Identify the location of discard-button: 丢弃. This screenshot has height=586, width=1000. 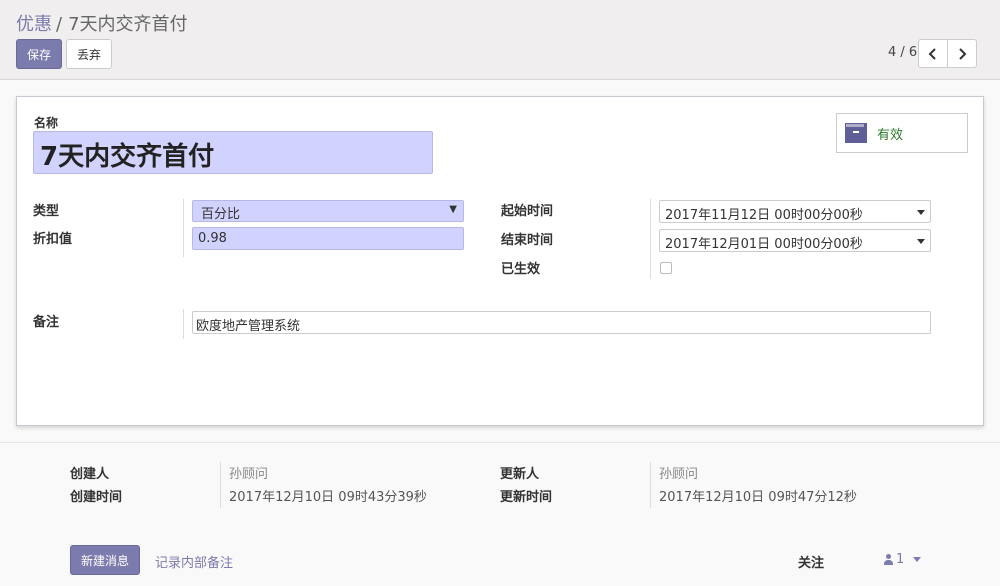
(89, 54).